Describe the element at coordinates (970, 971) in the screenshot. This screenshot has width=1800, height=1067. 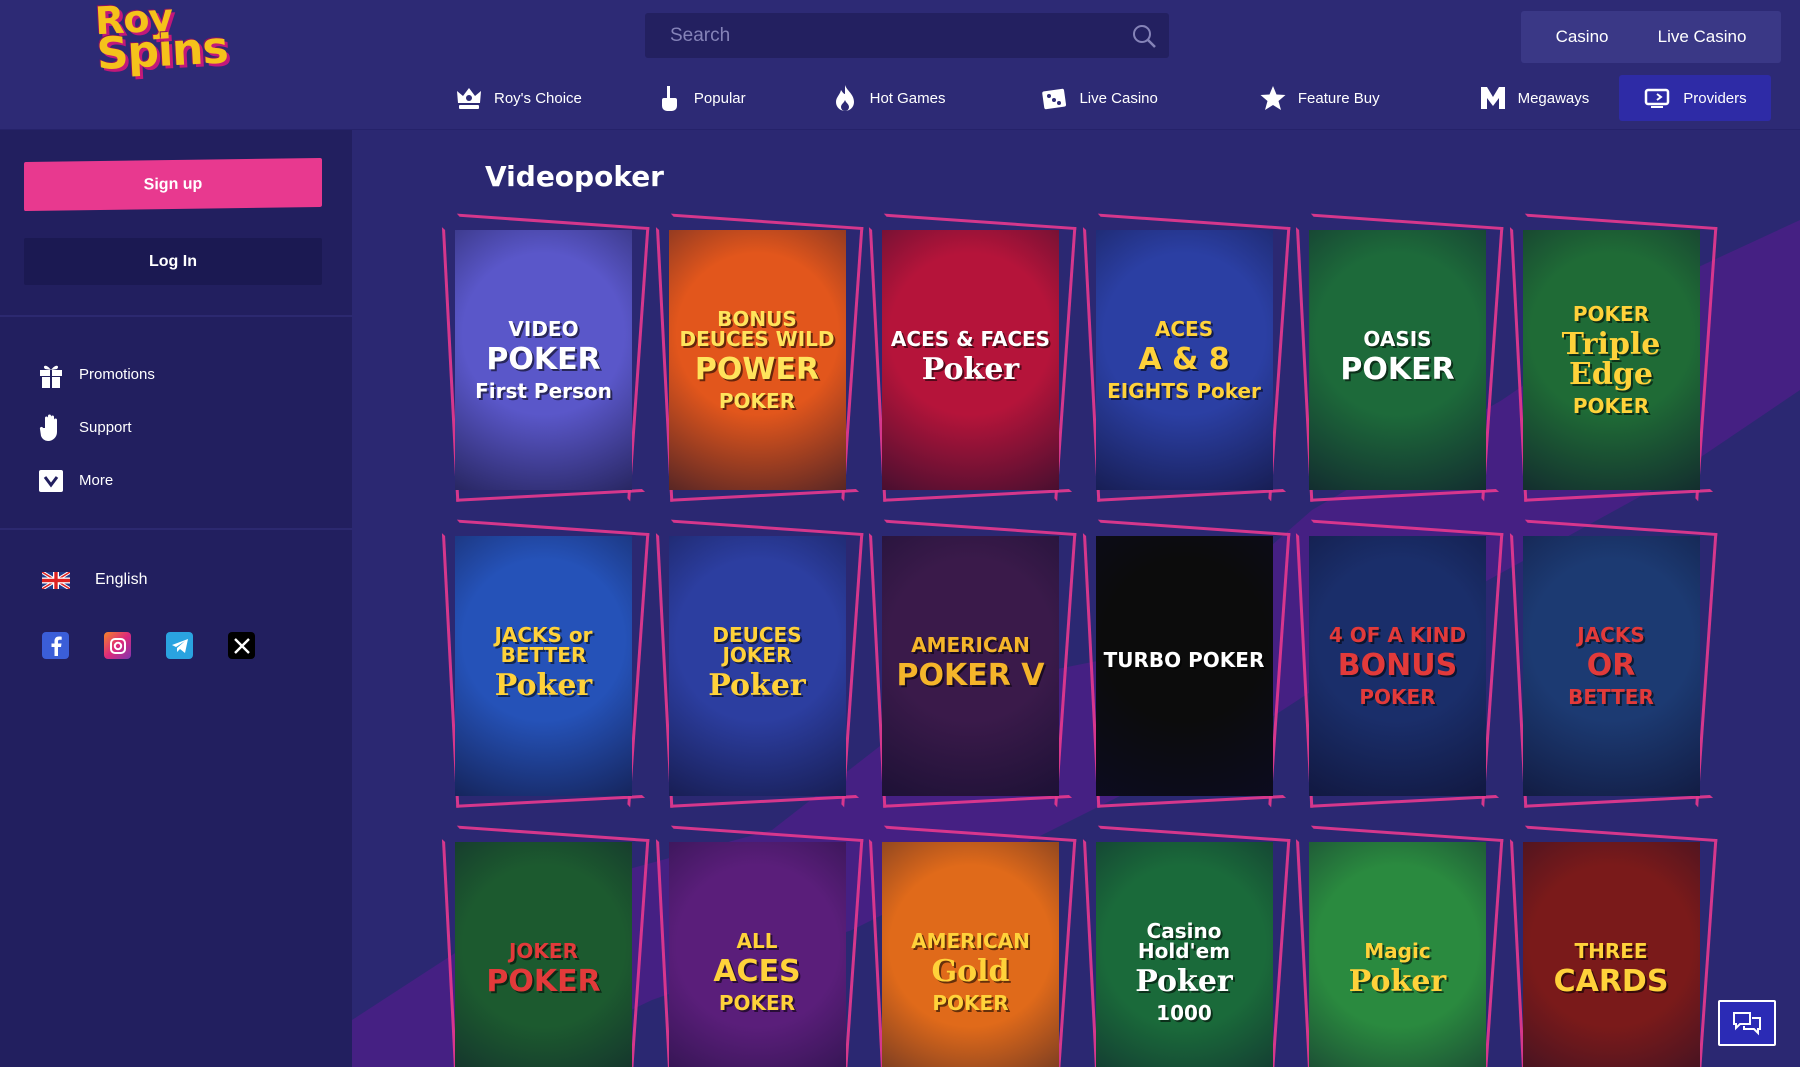
I see `game-title-line: Gold` at that location.